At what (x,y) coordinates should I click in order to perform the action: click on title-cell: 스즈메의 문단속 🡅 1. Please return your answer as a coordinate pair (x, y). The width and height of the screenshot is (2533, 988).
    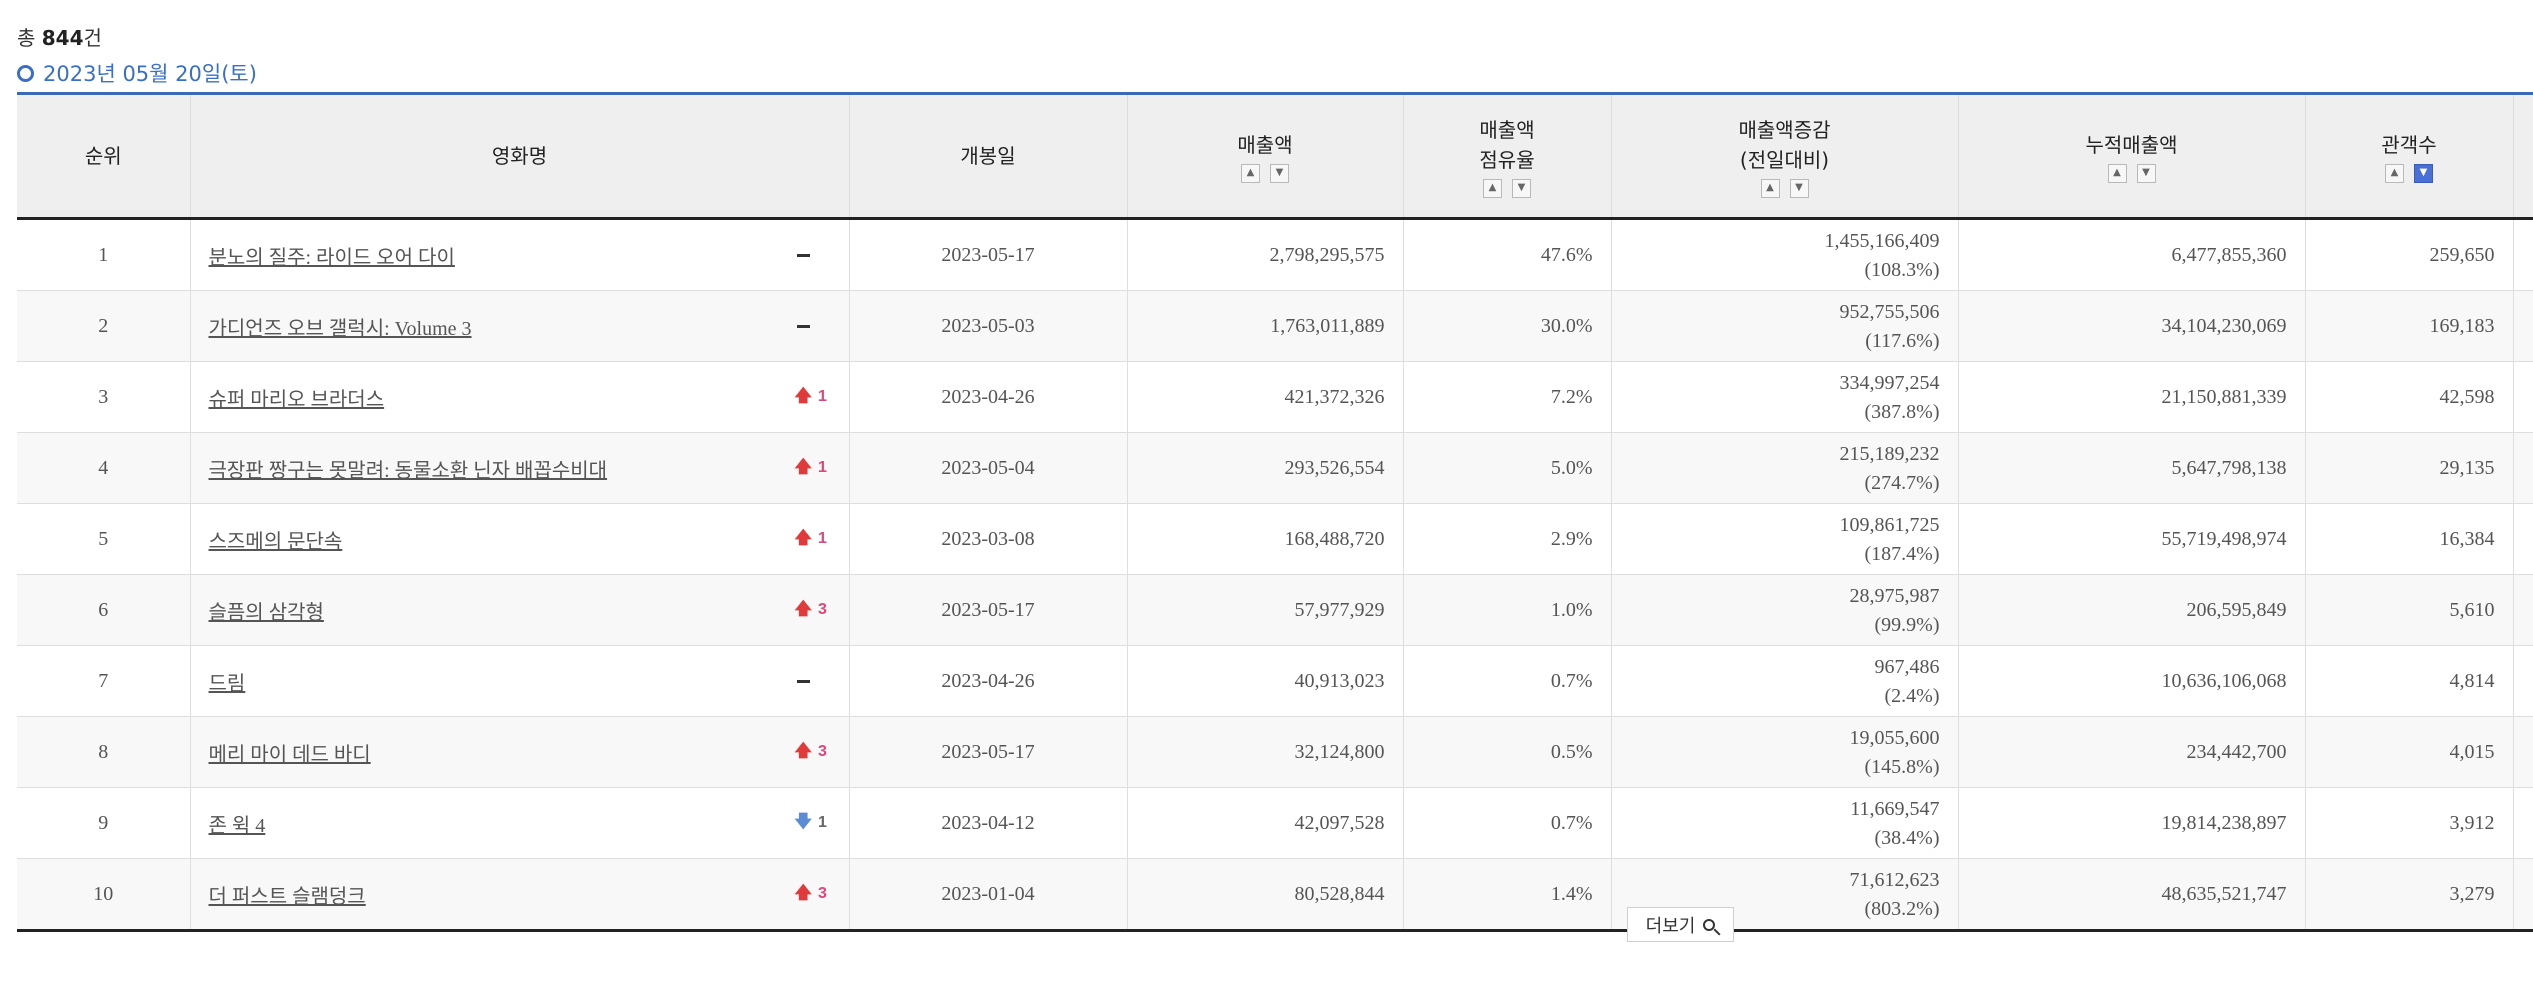
    Looking at the image, I should click on (519, 539).